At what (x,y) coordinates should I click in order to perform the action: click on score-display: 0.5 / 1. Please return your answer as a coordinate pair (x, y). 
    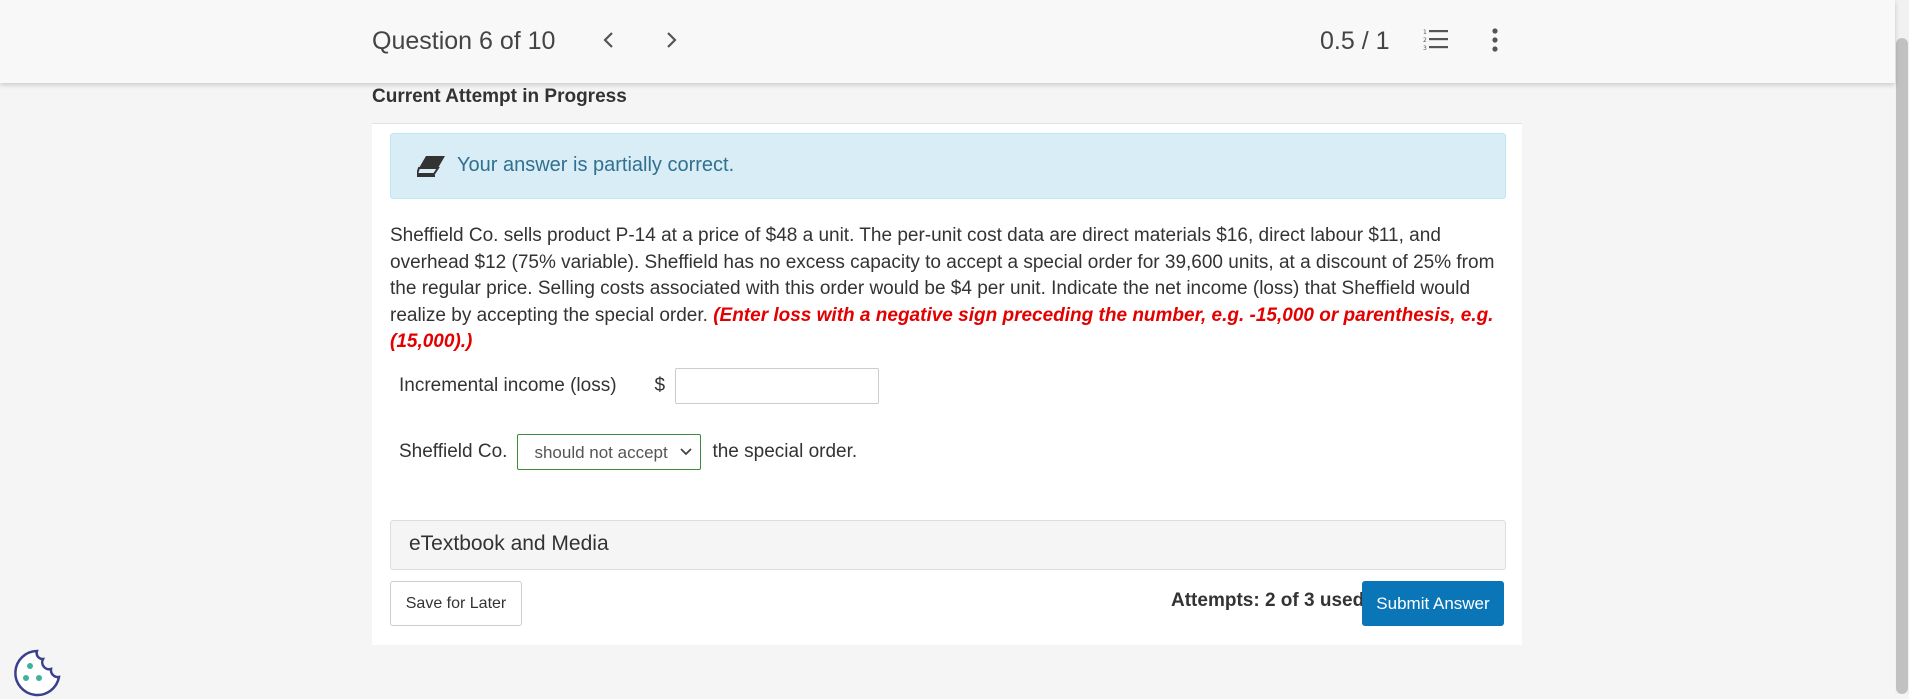
    Looking at the image, I should click on (1355, 41).